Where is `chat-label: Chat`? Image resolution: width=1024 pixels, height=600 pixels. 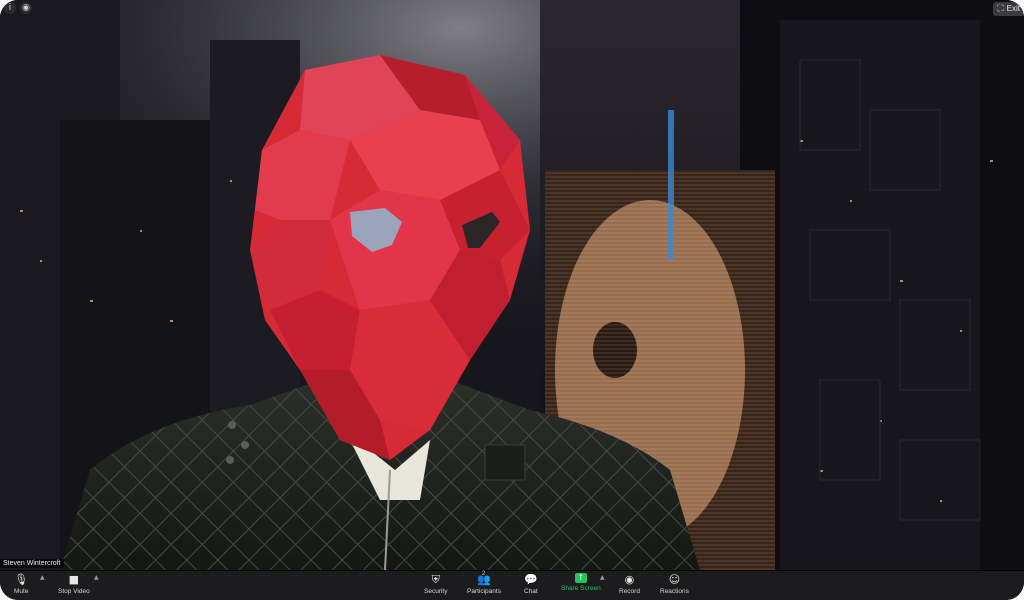
chat-label: Chat is located at coordinates (531, 591).